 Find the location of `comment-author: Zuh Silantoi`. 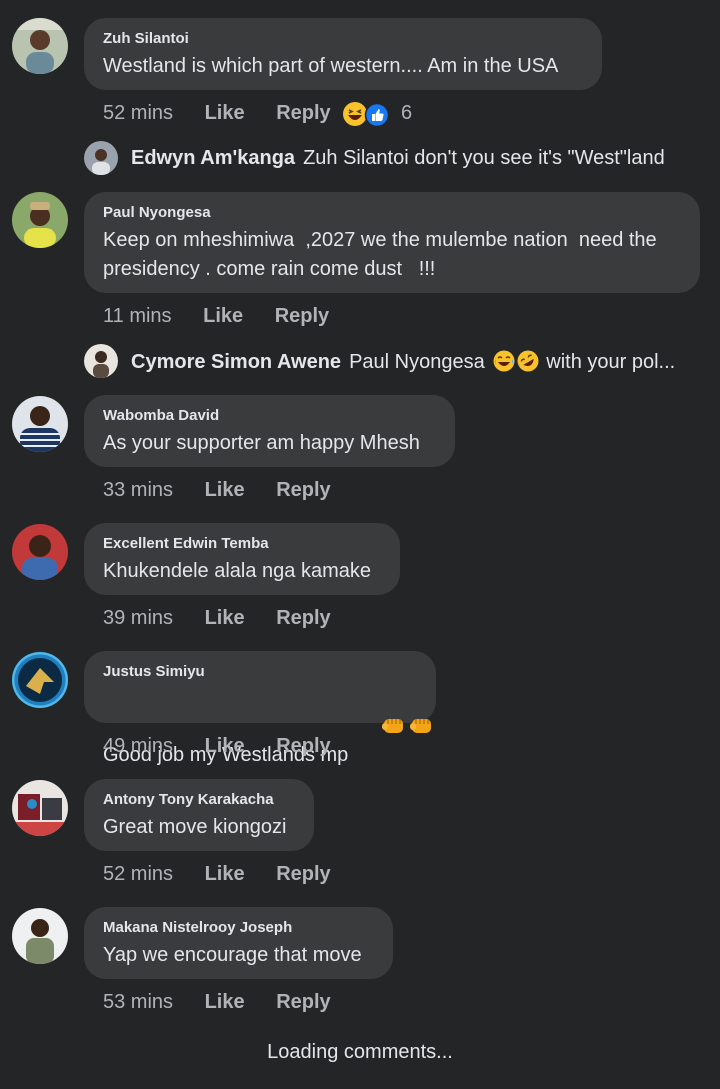

comment-author: Zuh Silantoi is located at coordinates (342, 39).